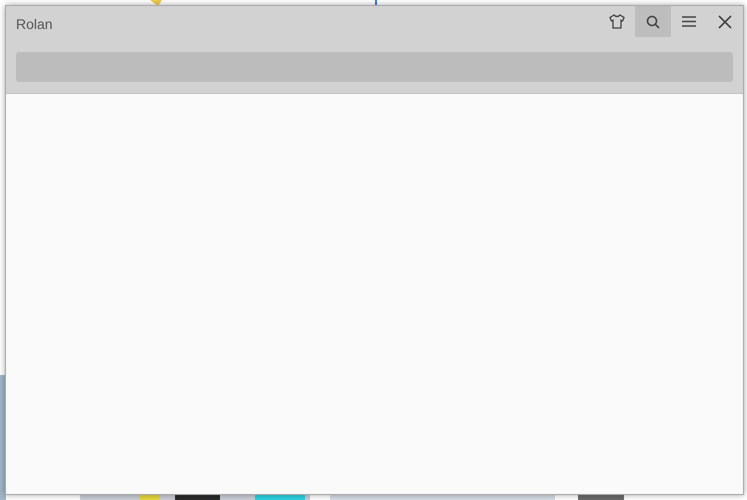  I want to click on close-icon, so click(725, 21).